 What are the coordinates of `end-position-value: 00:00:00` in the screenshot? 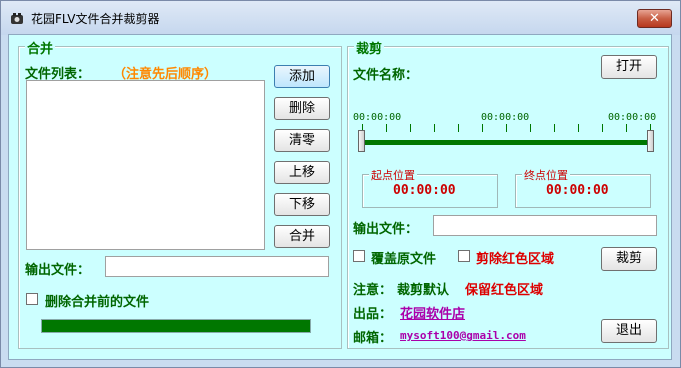 It's located at (577, 190).